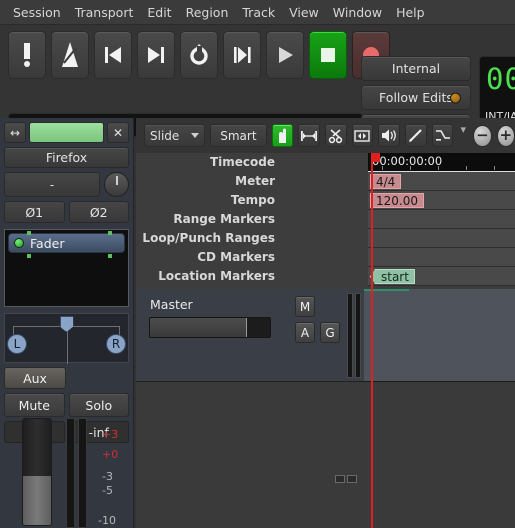 The image size is (515, 528). Describe the element at coordinates (305, 332) in the screenshot. I see `track-automation-button-master: A` at that location.